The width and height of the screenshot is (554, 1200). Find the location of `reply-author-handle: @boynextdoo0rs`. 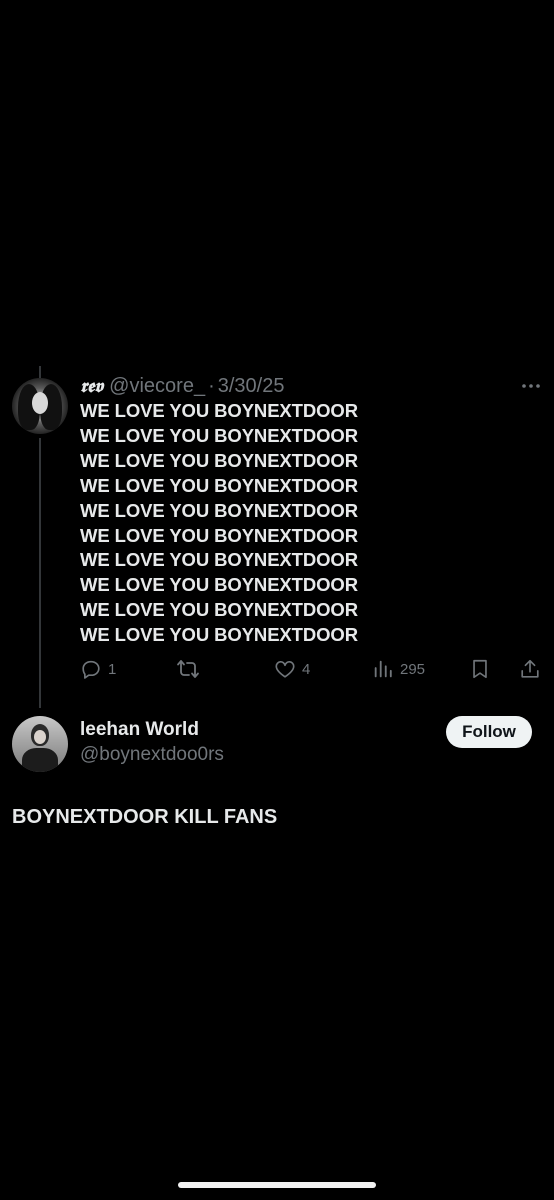

reply-author-handle: @boynextdoo0rs is located at coordinates (152, 755).